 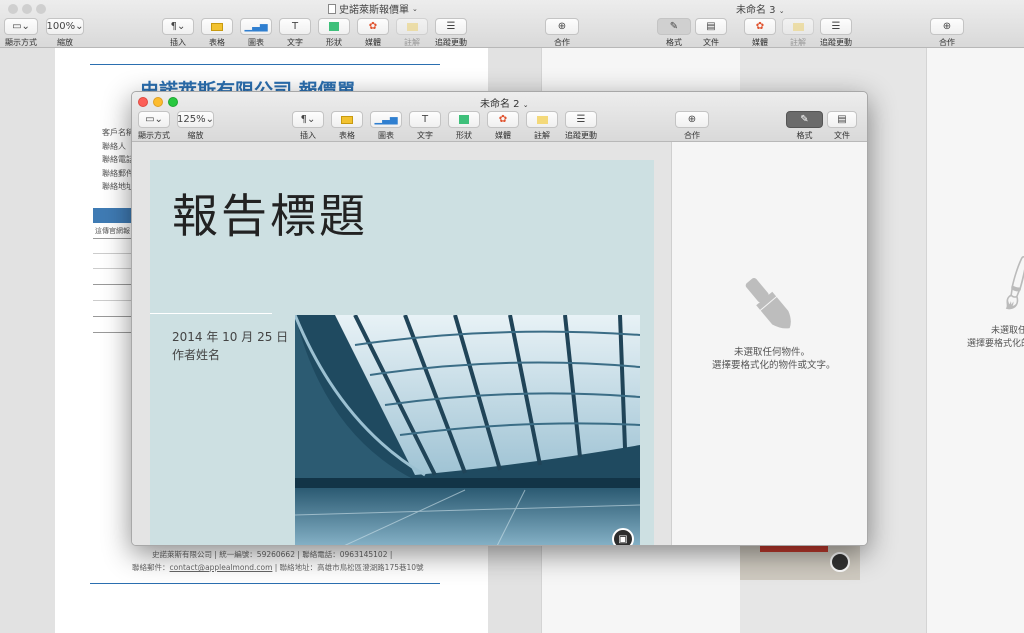 I want to click on zoom-menu: 125% ⌄ 縮放, so click(x=195, y=126).